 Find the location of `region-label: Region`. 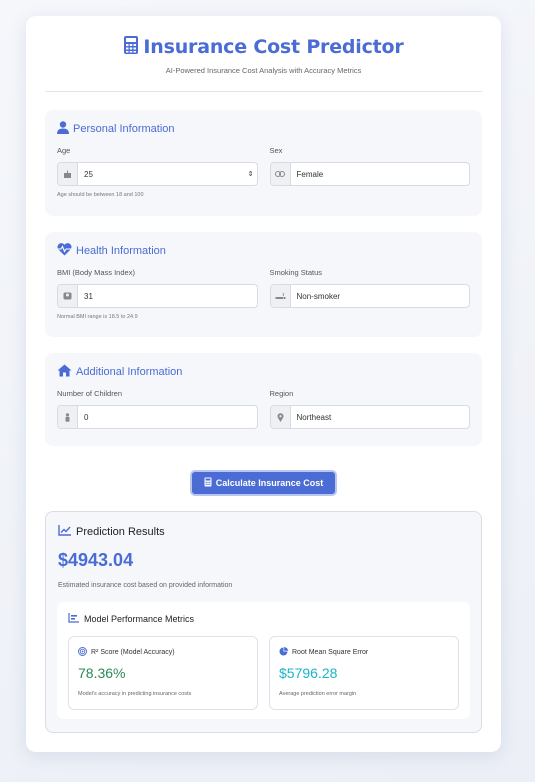

region-label: Region is located at coordinates (281, 393).